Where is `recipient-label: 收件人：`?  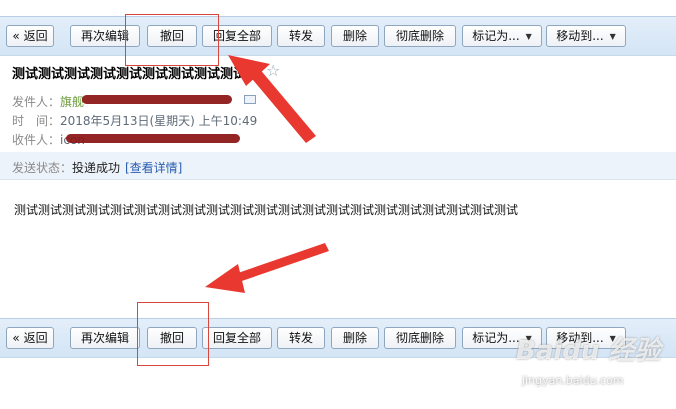 recipient-label: 收件人： is located at coordinates (36, 140).